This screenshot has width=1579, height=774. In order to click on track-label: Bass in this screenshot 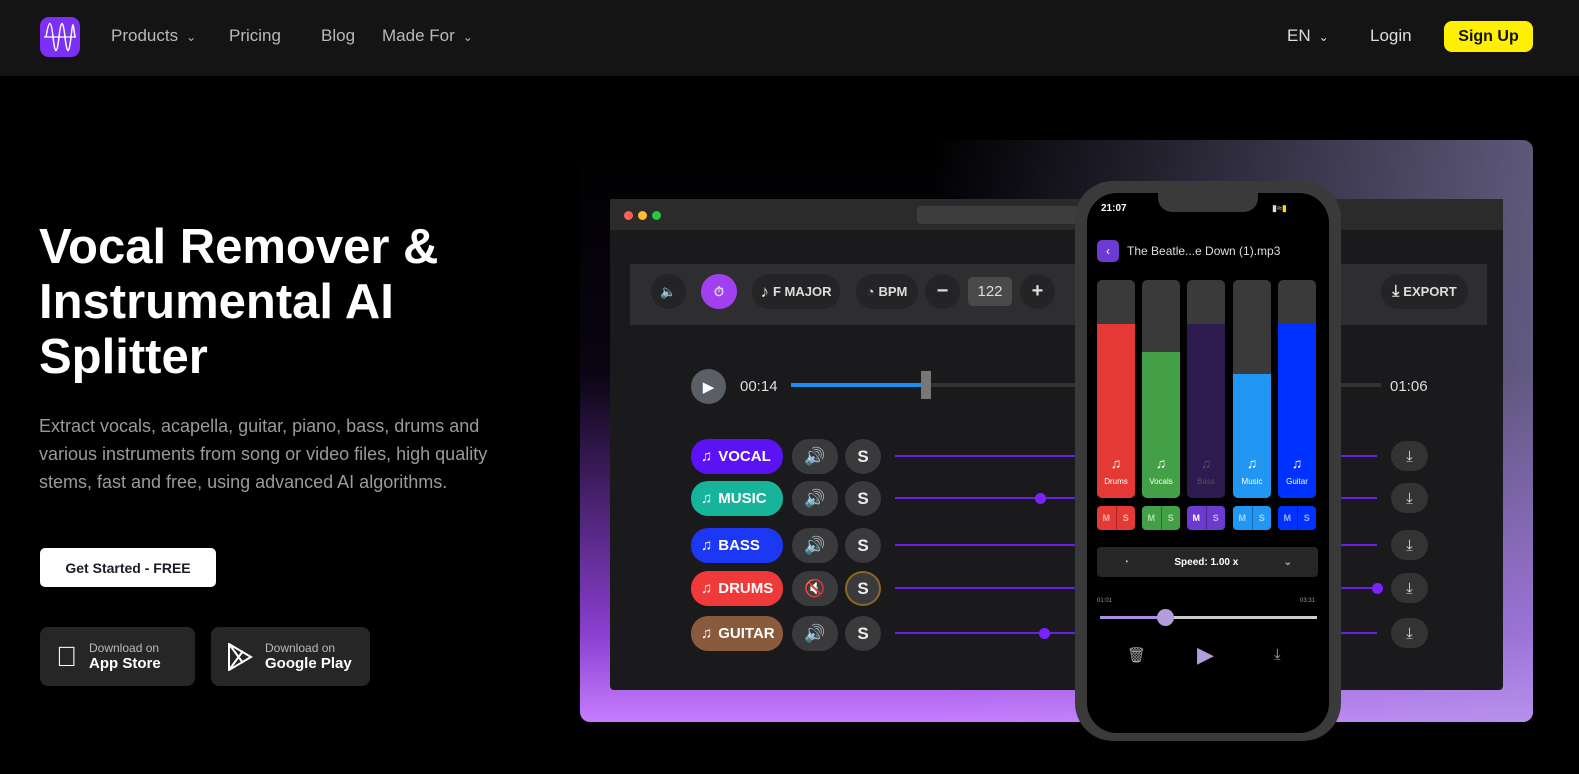, I will do `click(1206, 481)`.